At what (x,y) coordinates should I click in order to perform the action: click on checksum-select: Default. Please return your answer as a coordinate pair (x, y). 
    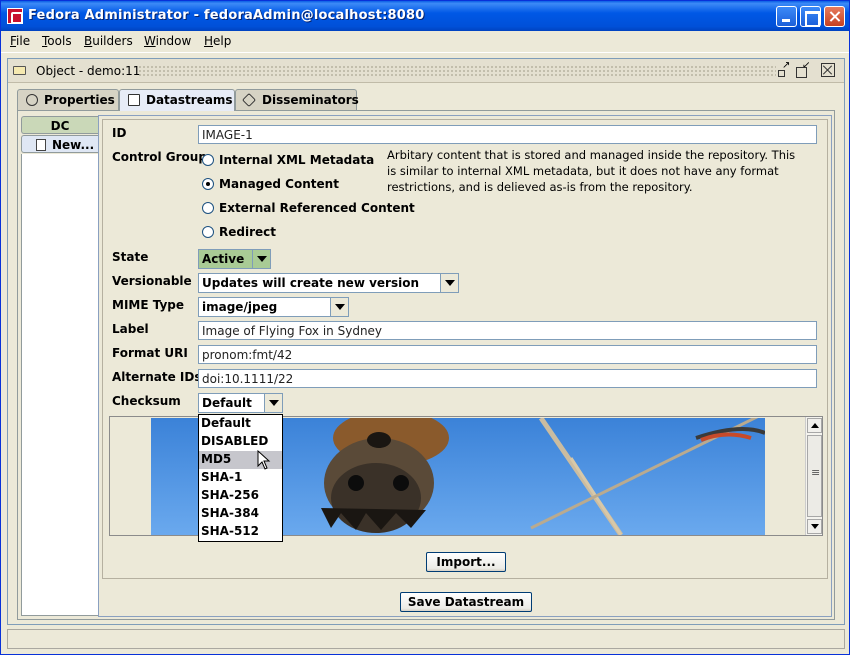
    Looking at the image, I should click on (240, 403).